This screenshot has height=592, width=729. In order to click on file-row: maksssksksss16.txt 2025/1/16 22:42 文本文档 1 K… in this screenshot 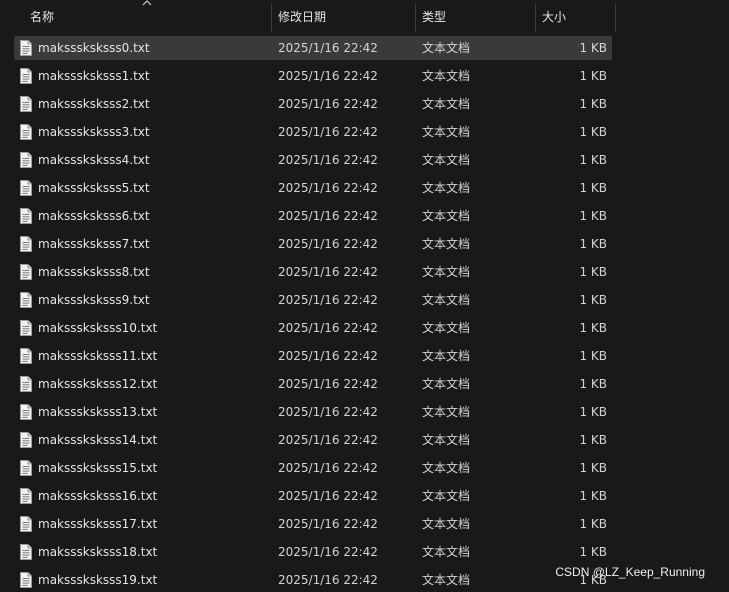, I will do `click(313, 496)`.